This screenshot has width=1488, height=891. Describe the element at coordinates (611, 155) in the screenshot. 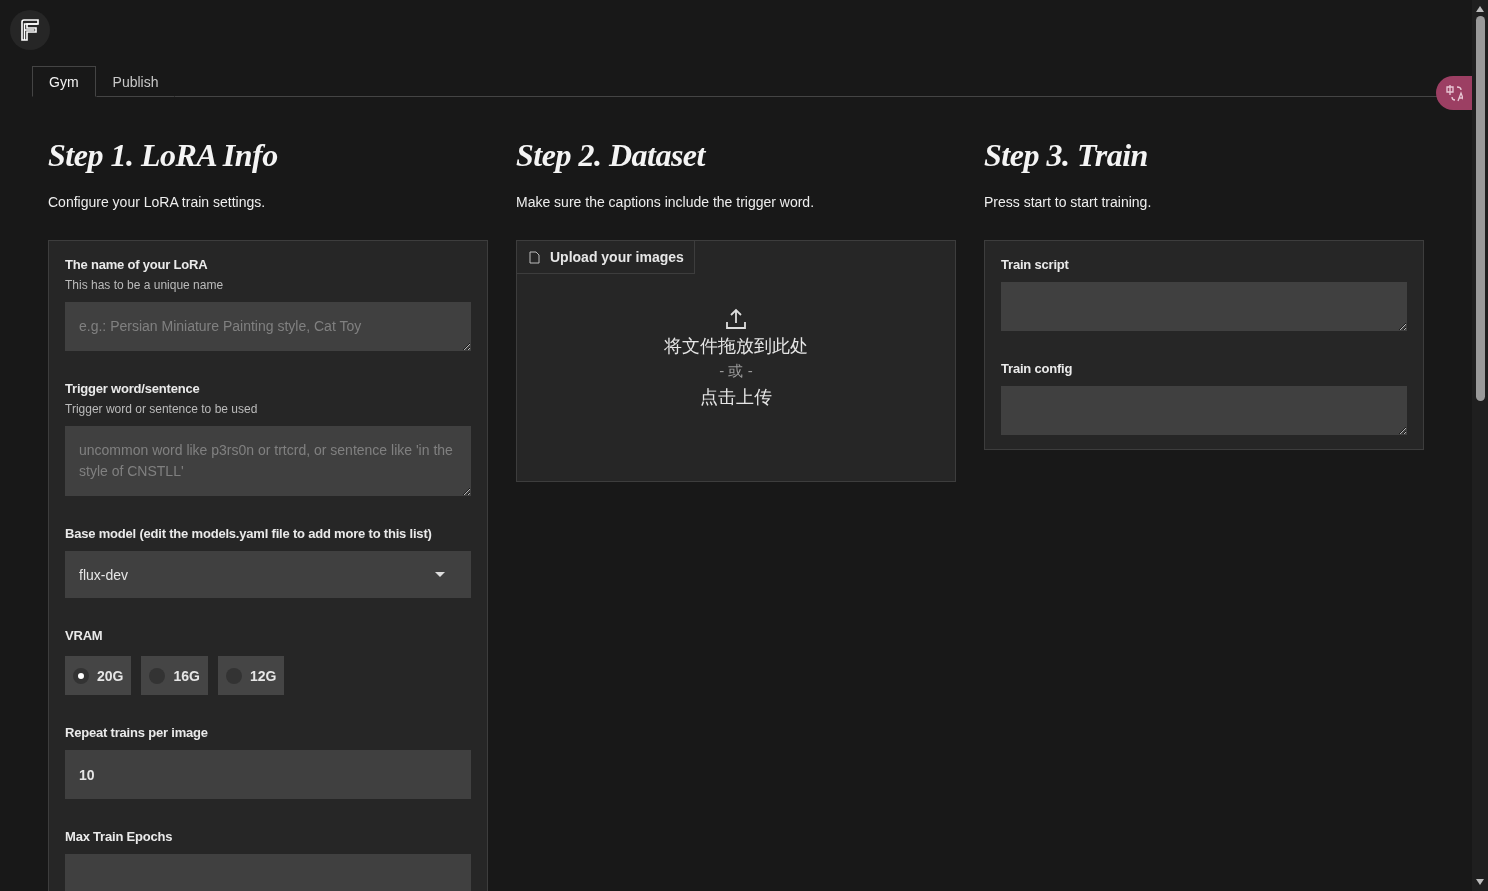

I see `step-title: Step 2. Dataset` at that location.